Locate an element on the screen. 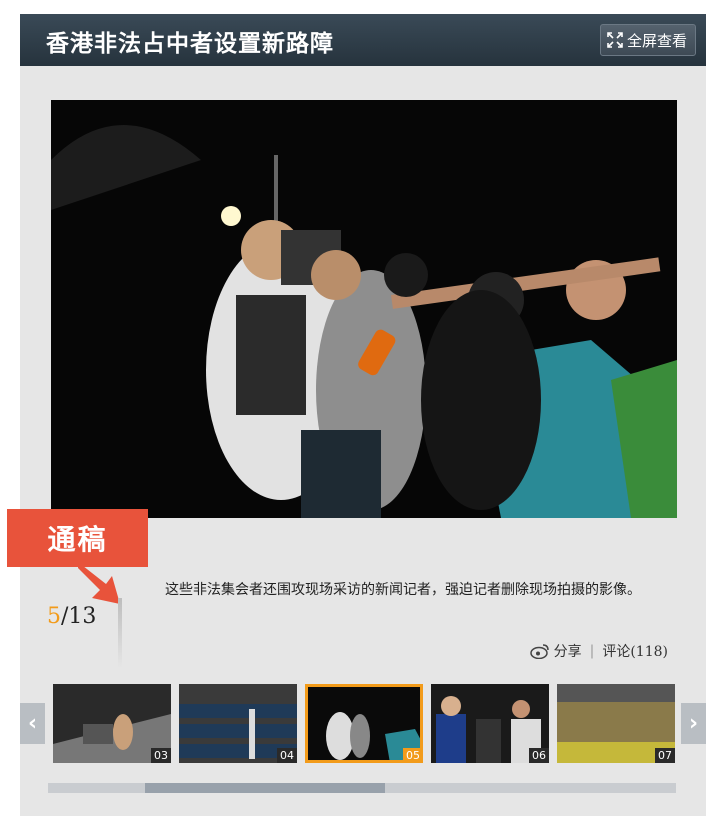 Image resolution: width=724 pixels, height=821 pixels. weibo-icon is located at coordinates (539, 651).